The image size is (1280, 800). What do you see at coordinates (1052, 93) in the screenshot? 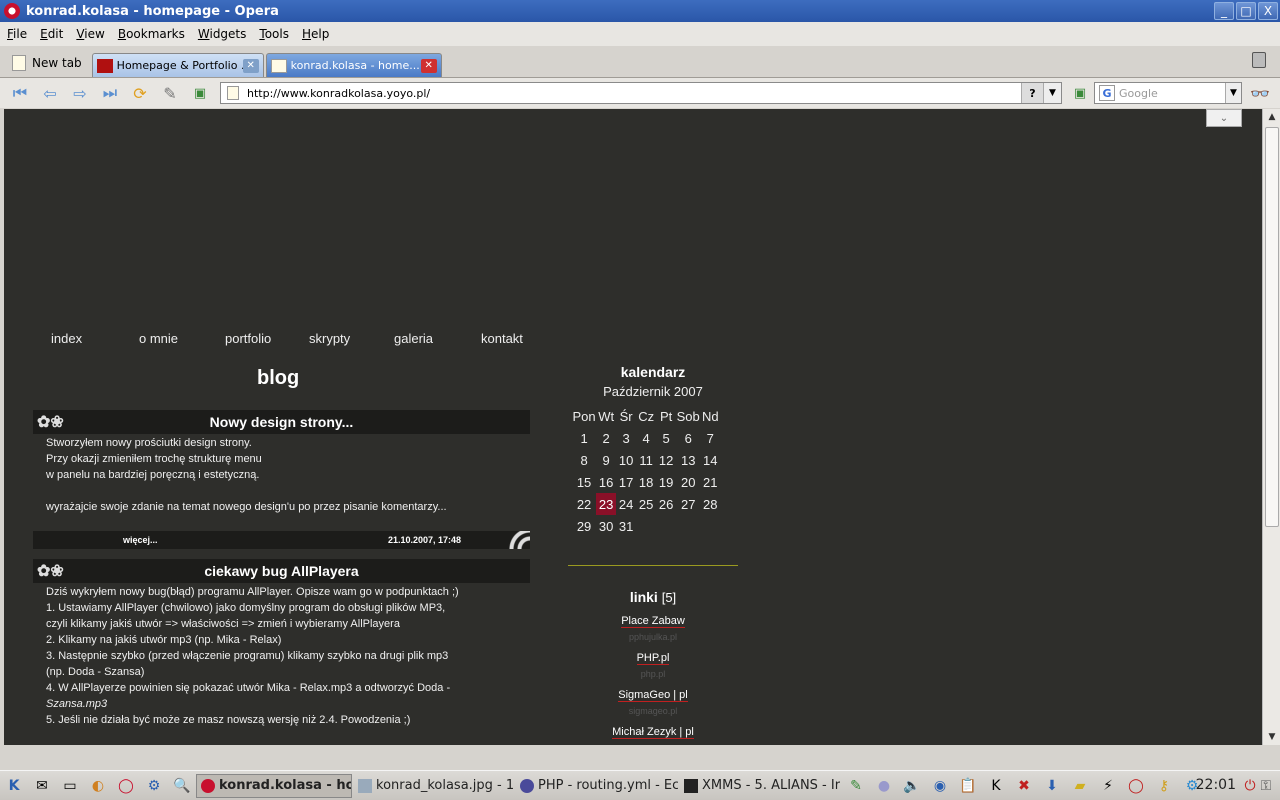
I see `history-dropdown-icon: ▼` at bounding box center [1052, 93].